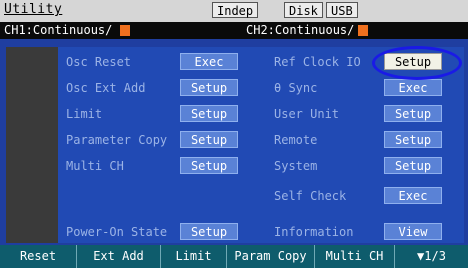  I want to click on softkey-multi-ch: Multi CH, so click(354, 256).